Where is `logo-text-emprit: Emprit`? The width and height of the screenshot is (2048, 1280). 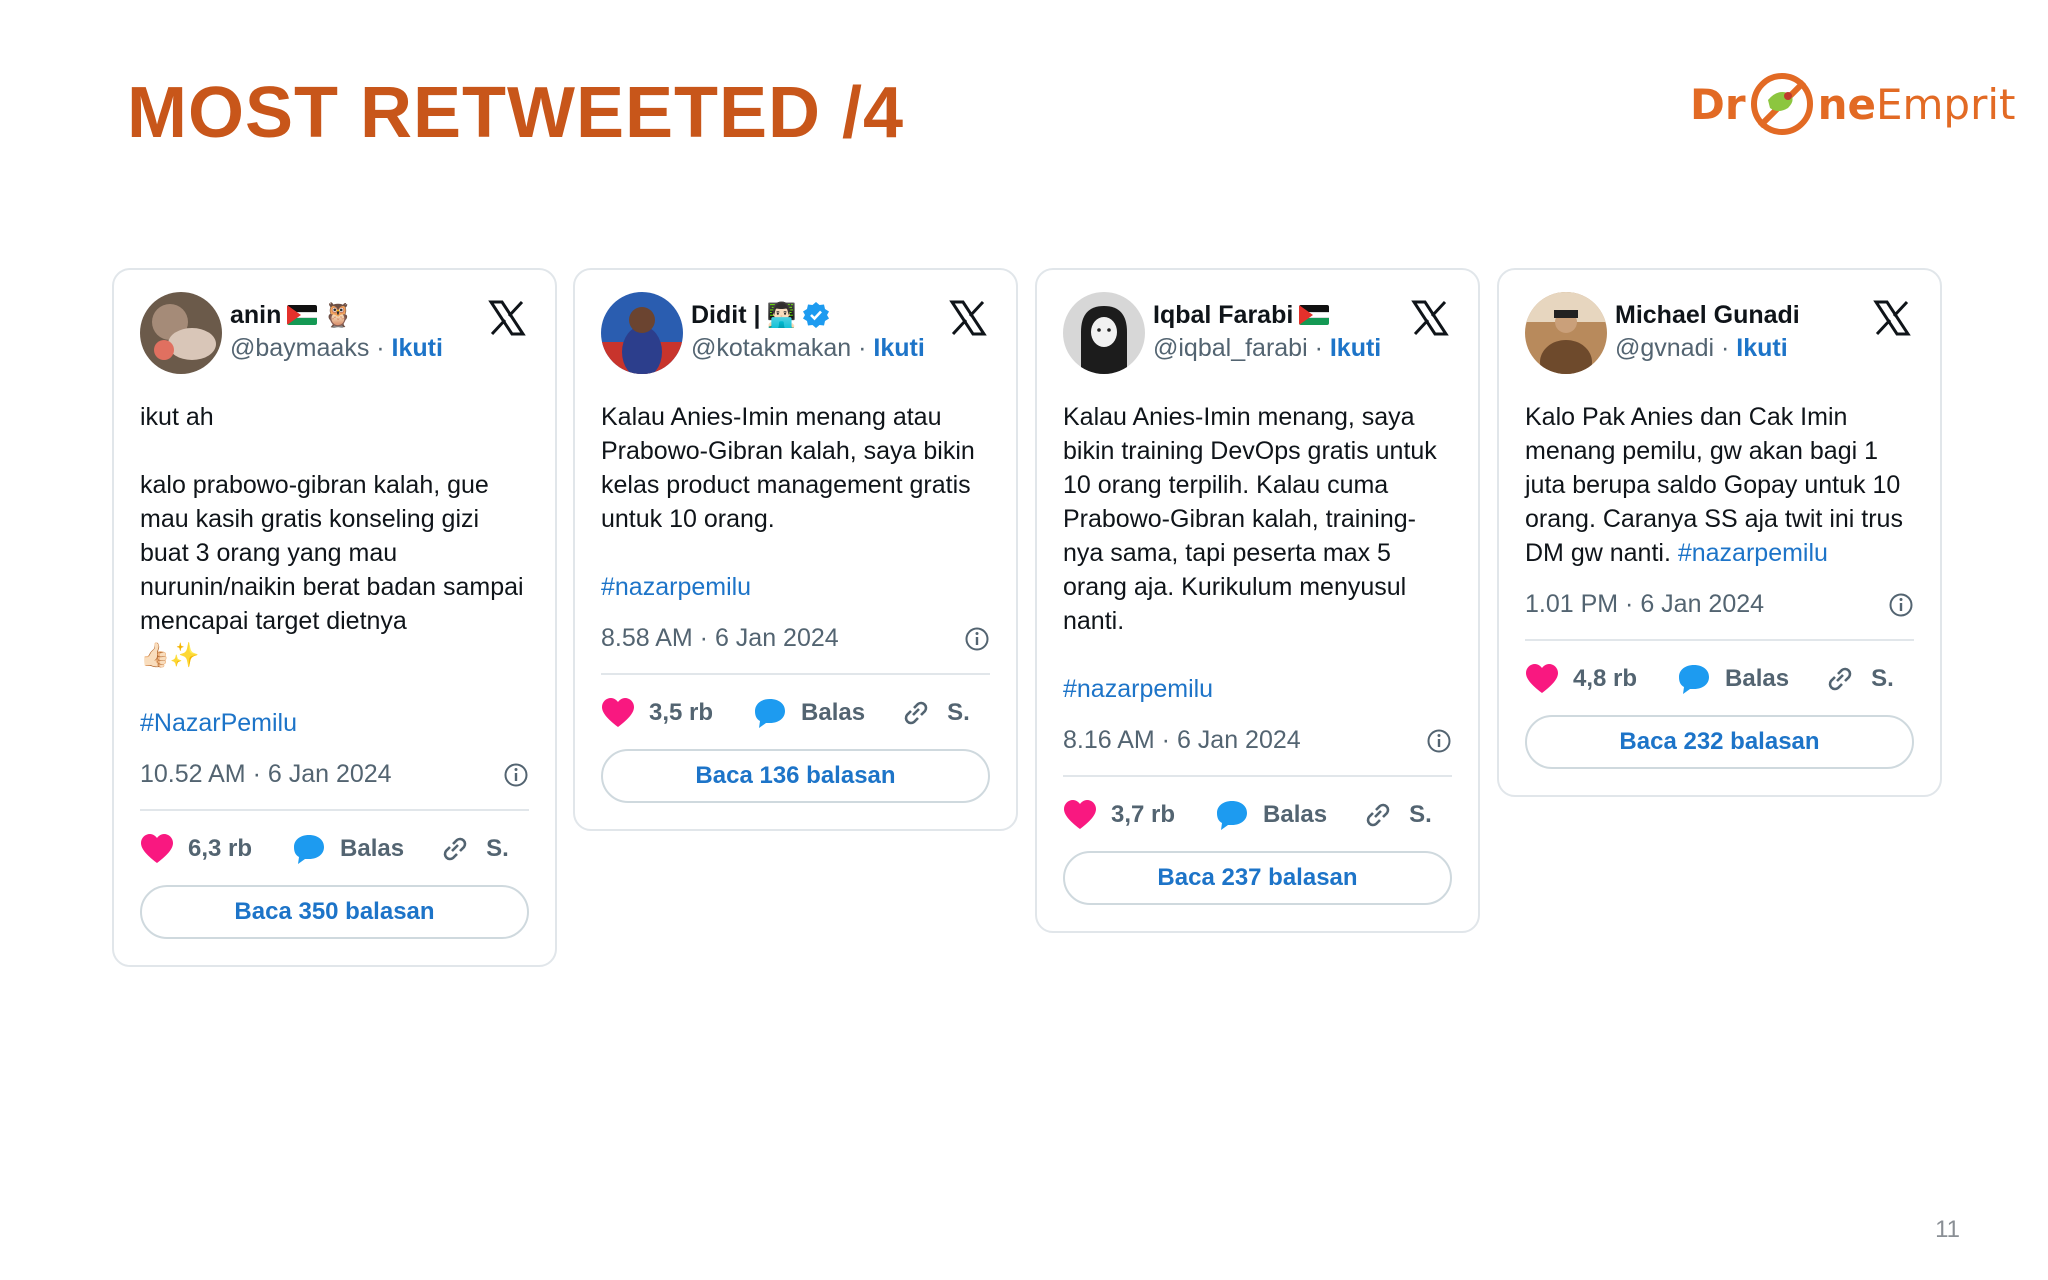 logo-text-emprit: Emprit is located at coordinates (1945, 104).